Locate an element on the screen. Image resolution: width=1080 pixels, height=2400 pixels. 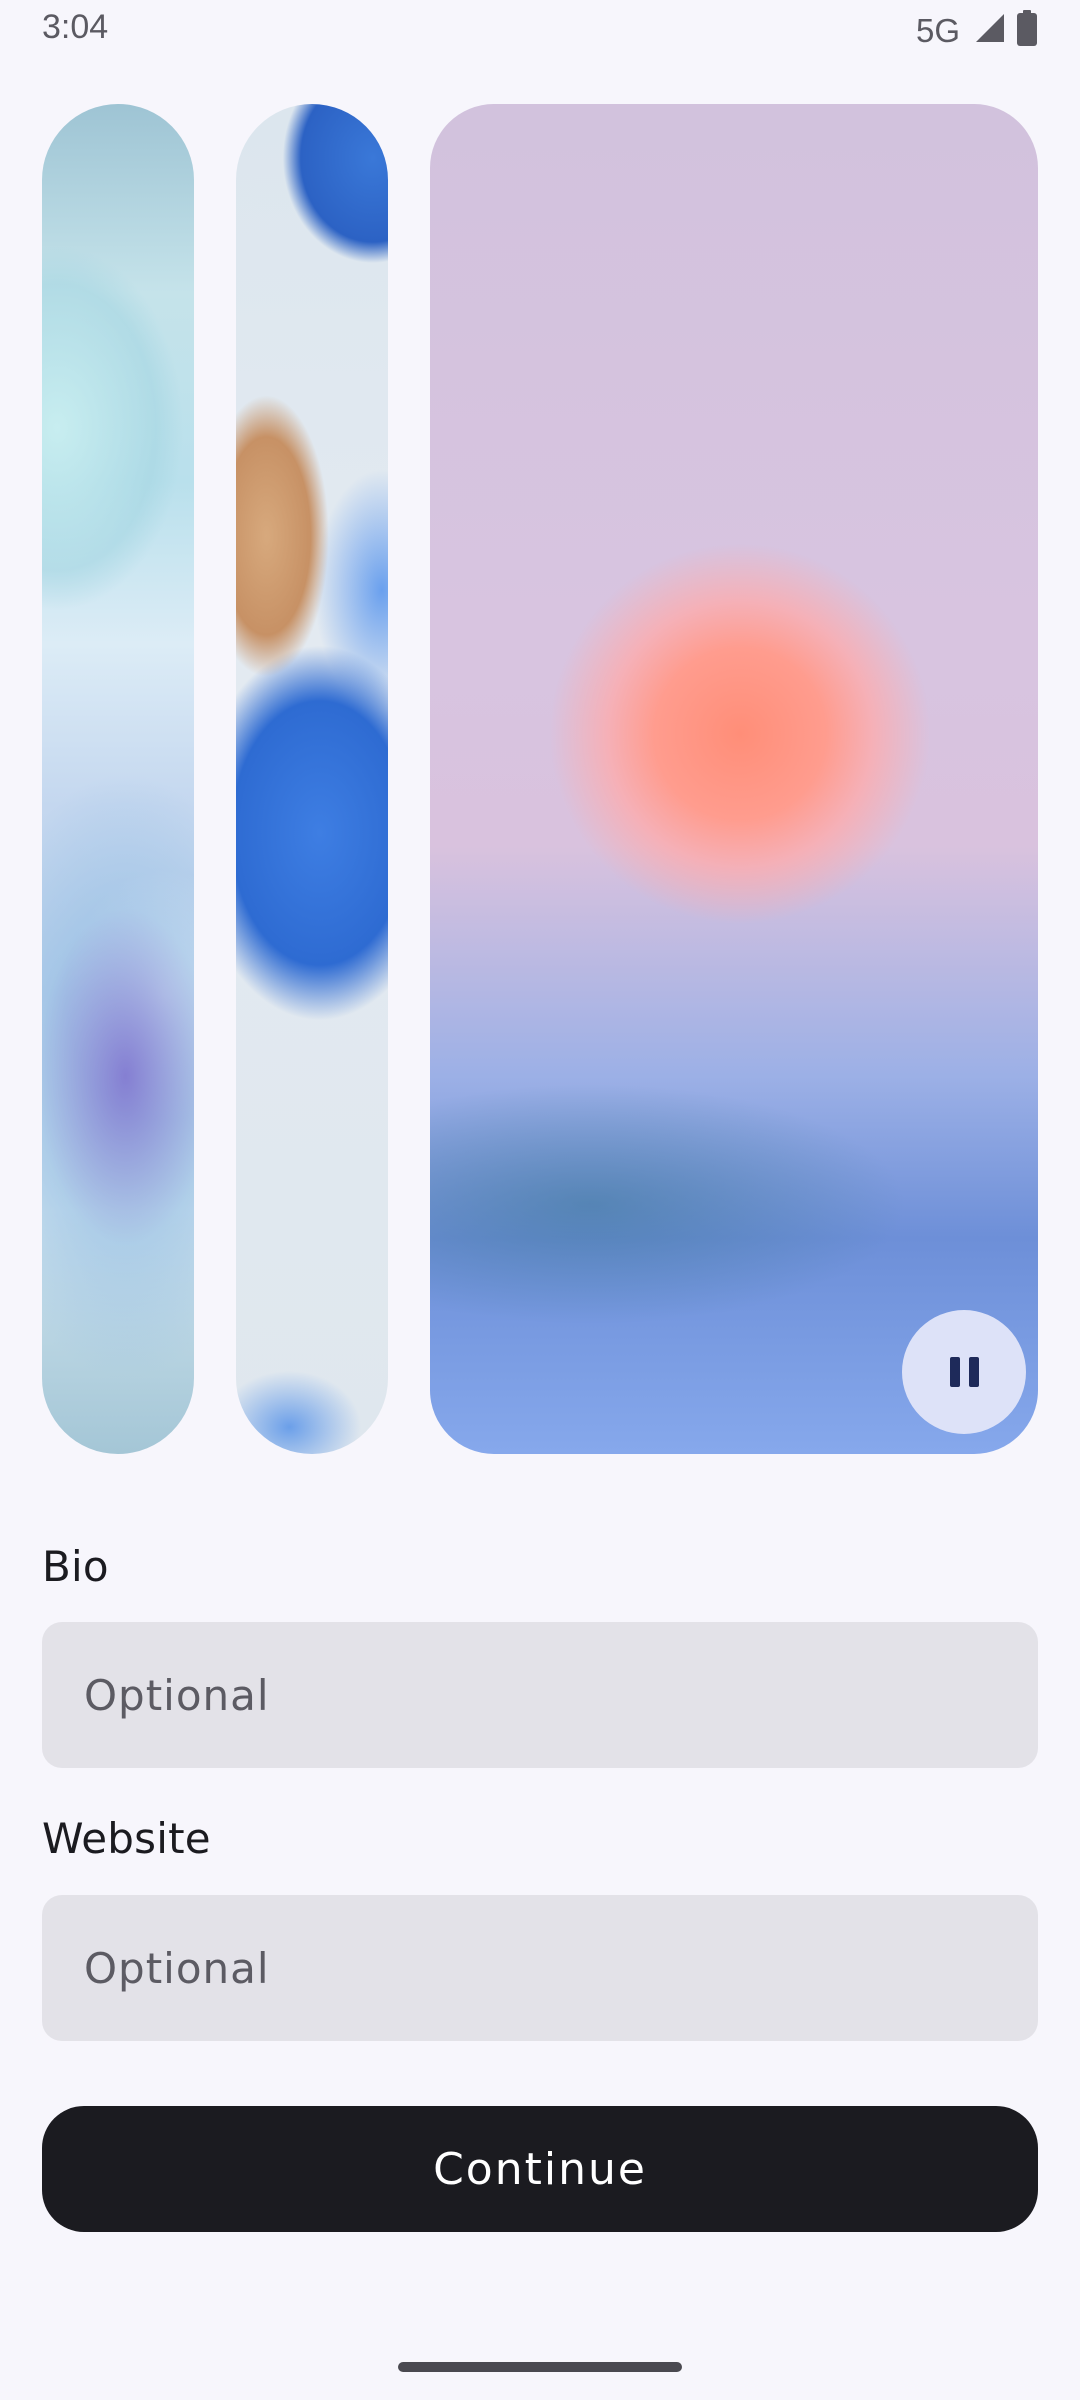
website-input is located at coordinates (540, 1968).